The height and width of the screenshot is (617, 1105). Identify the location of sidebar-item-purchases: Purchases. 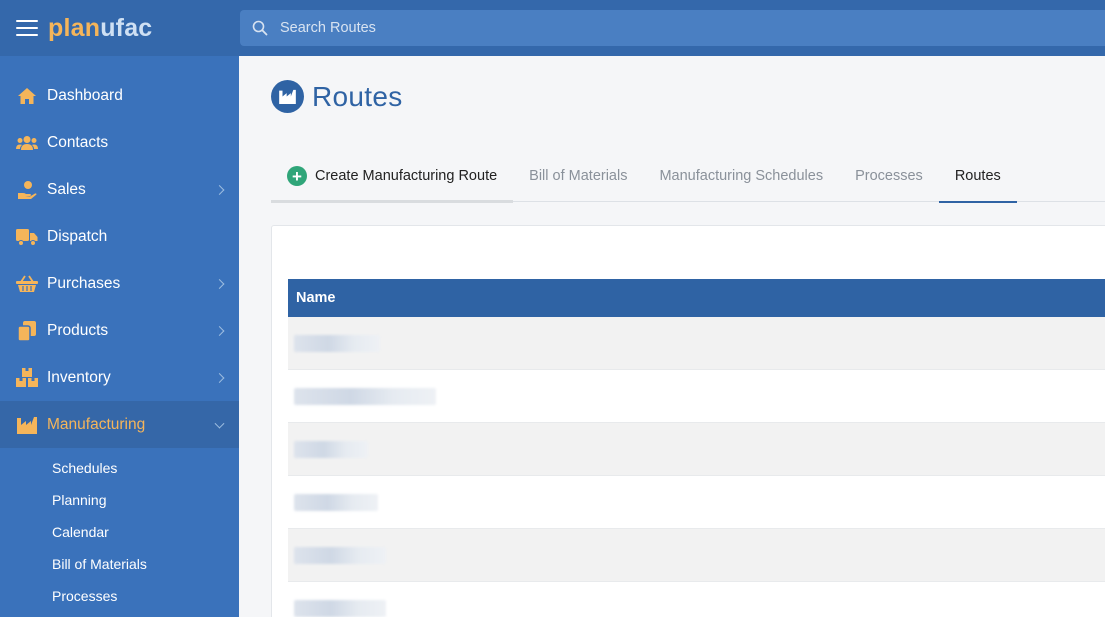
(119, 283).